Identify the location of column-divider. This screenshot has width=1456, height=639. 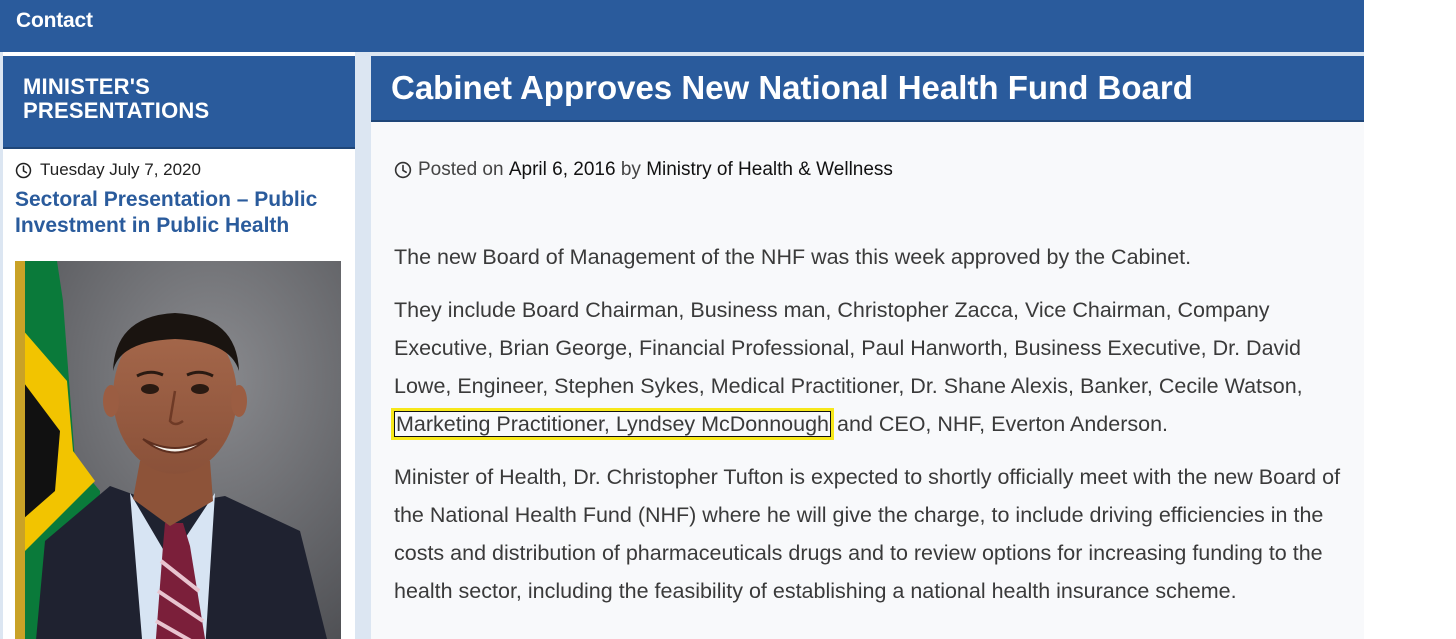
(363, 345).